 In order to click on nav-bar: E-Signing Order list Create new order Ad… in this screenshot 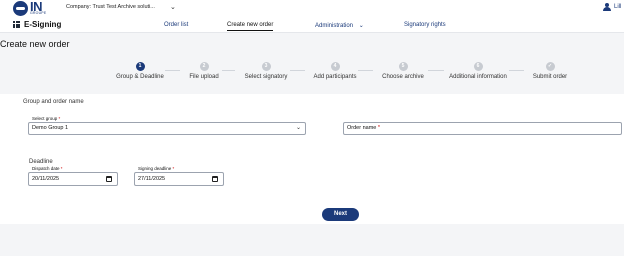, I will do `click(312, 25)`.